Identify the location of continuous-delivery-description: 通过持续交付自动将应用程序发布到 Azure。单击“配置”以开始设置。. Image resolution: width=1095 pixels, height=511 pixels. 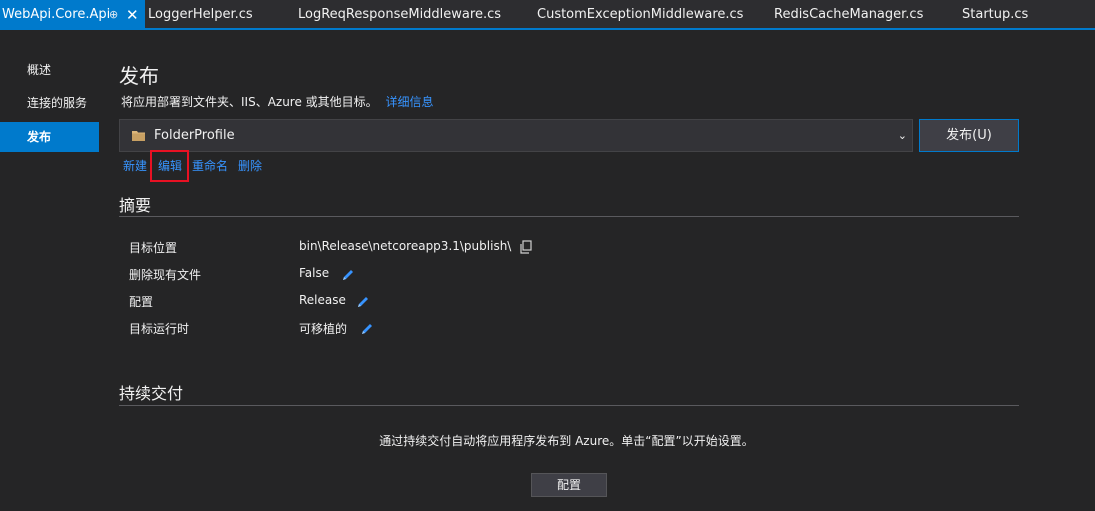
(566, 441).